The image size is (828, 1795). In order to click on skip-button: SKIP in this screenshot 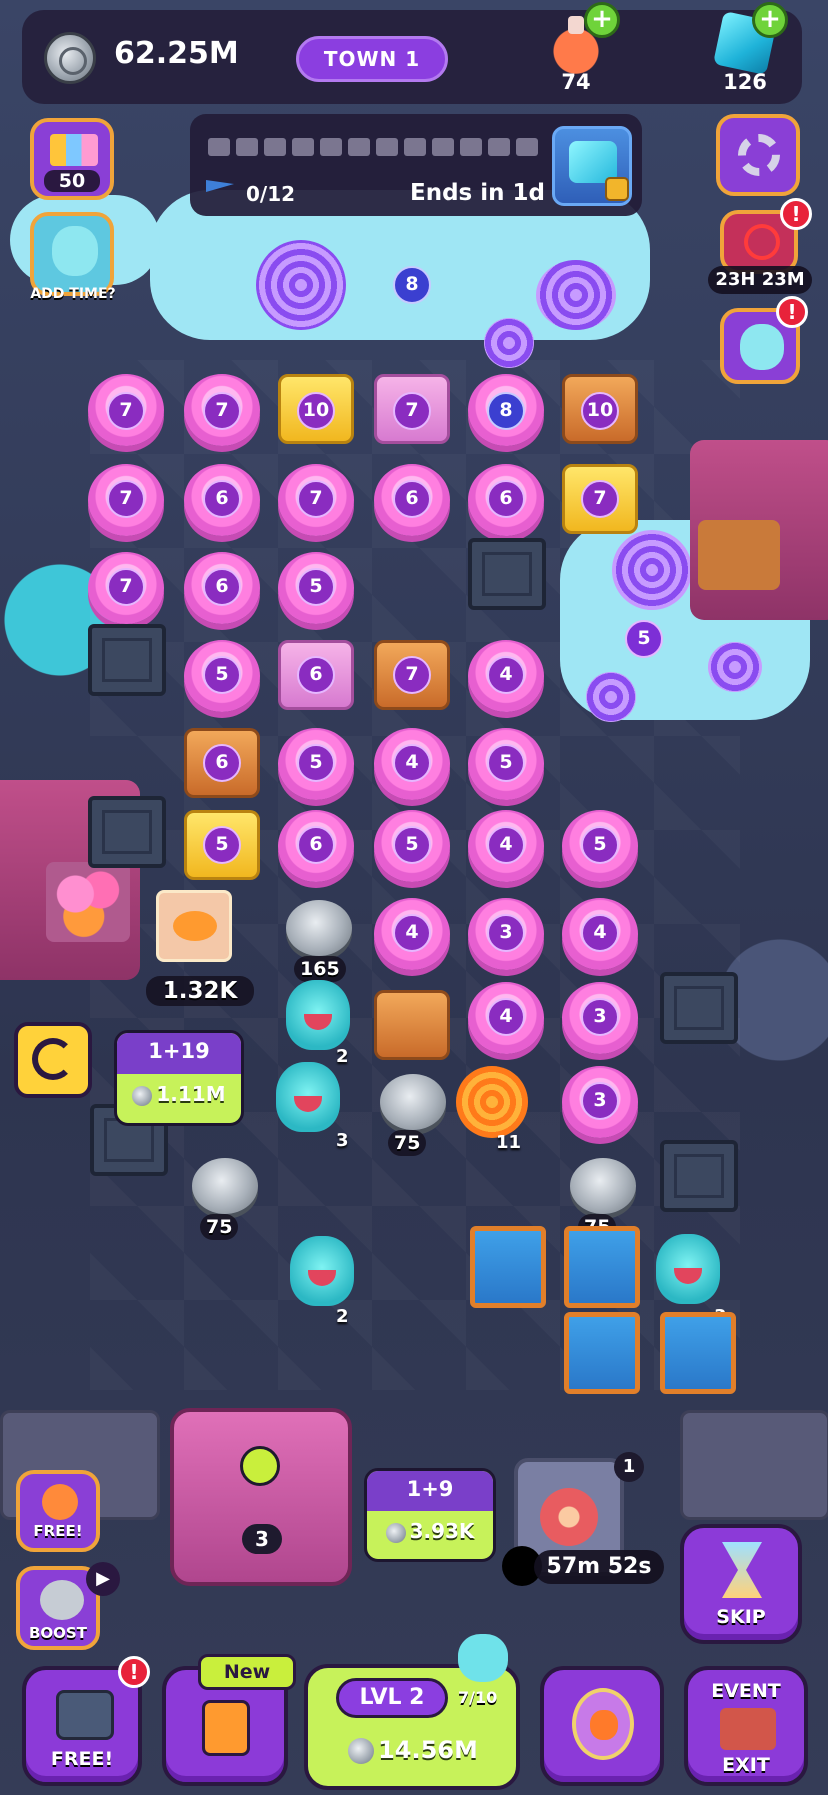, I will do `click(741, 1584)`.